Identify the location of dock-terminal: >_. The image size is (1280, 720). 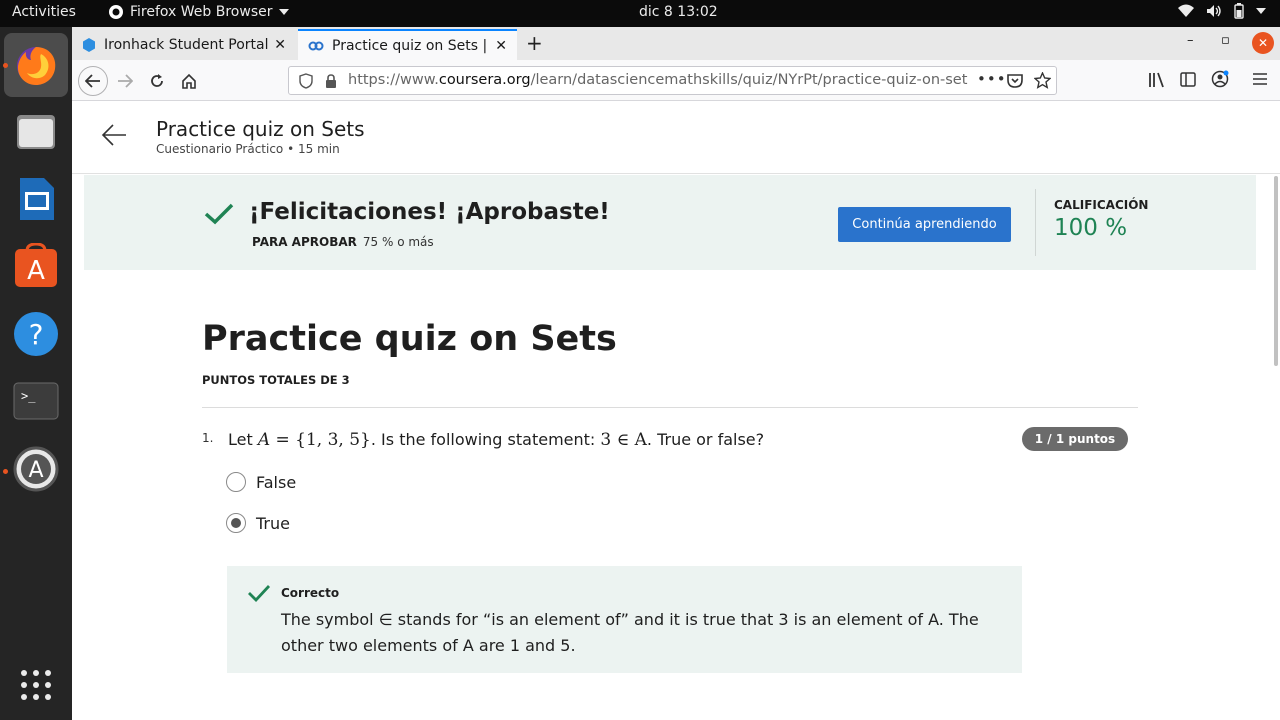
(36, 401).